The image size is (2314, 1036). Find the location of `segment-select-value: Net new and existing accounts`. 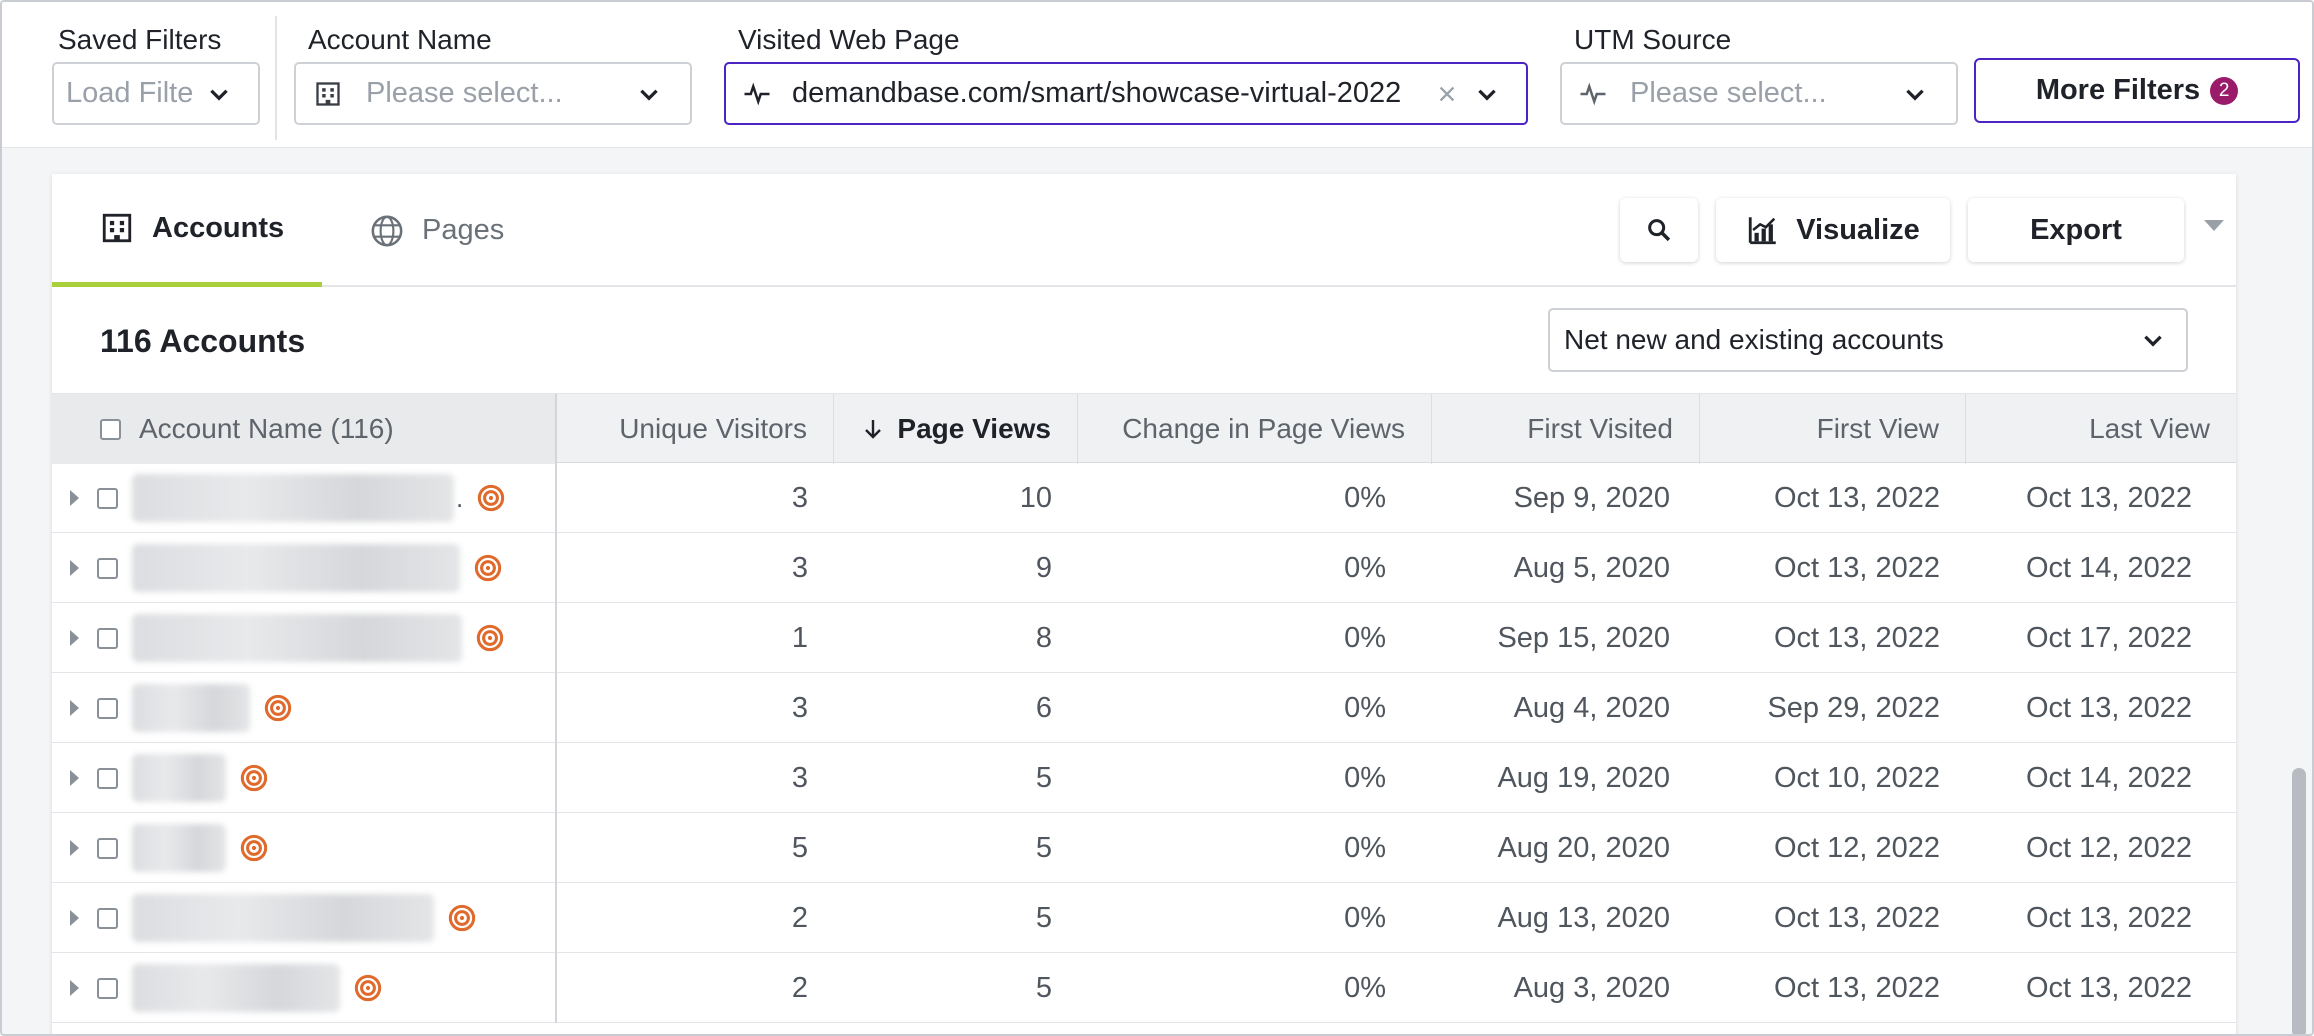

segment-select-value: Net new and existing accounts is located at coordinates (1754, 339).